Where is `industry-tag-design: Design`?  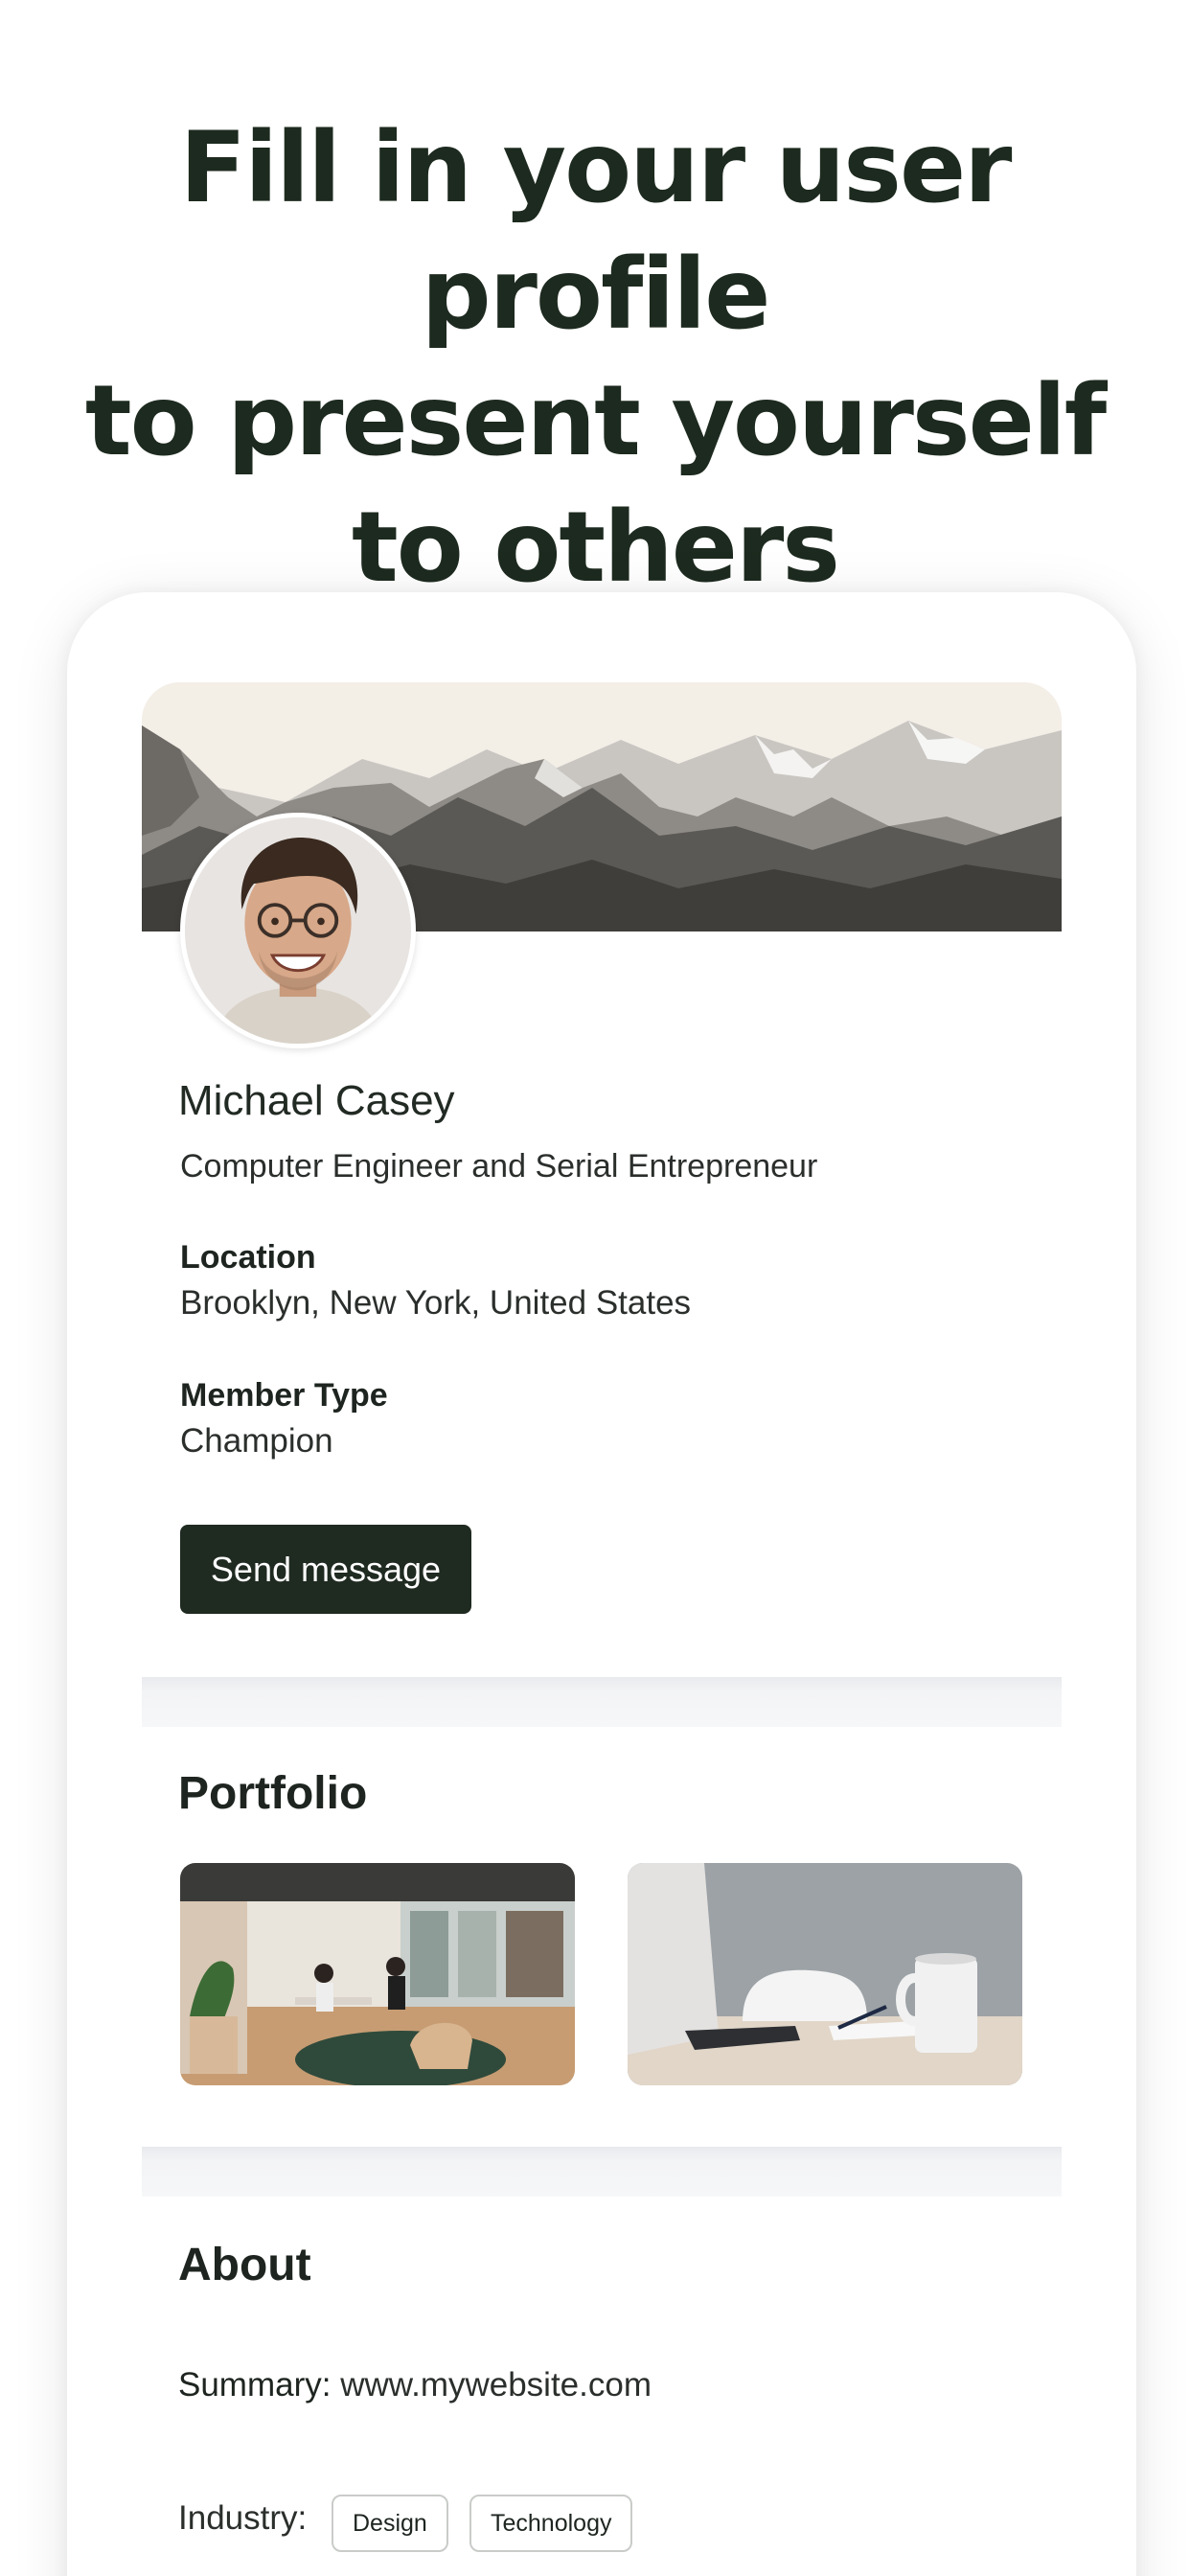 industry-tag-design: Design is located at coordinates (390, 2523).